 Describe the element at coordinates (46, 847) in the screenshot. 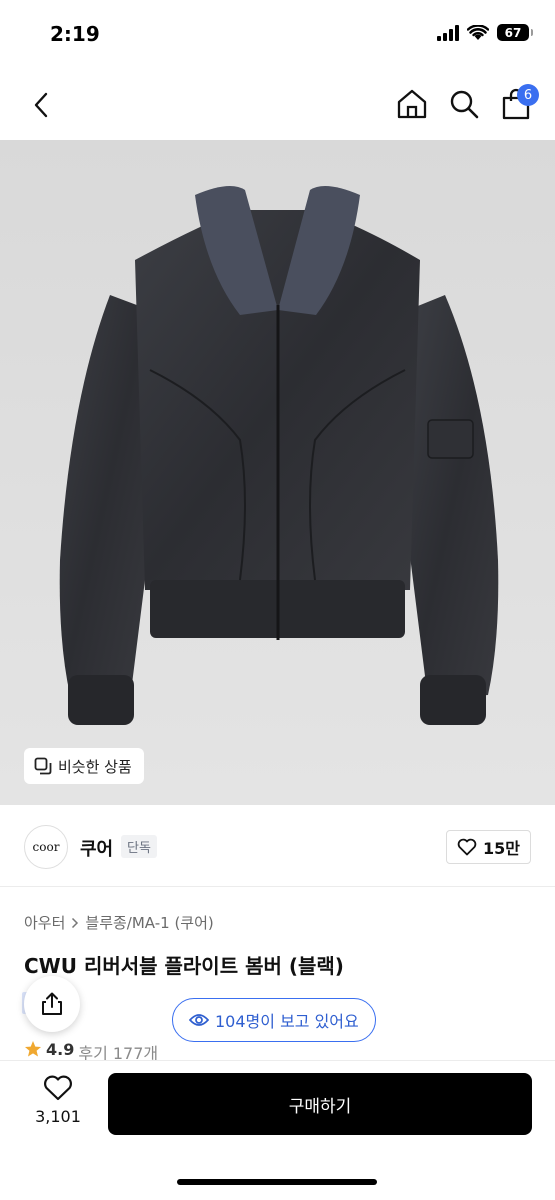

I see `brand-logo: coor` at that location.